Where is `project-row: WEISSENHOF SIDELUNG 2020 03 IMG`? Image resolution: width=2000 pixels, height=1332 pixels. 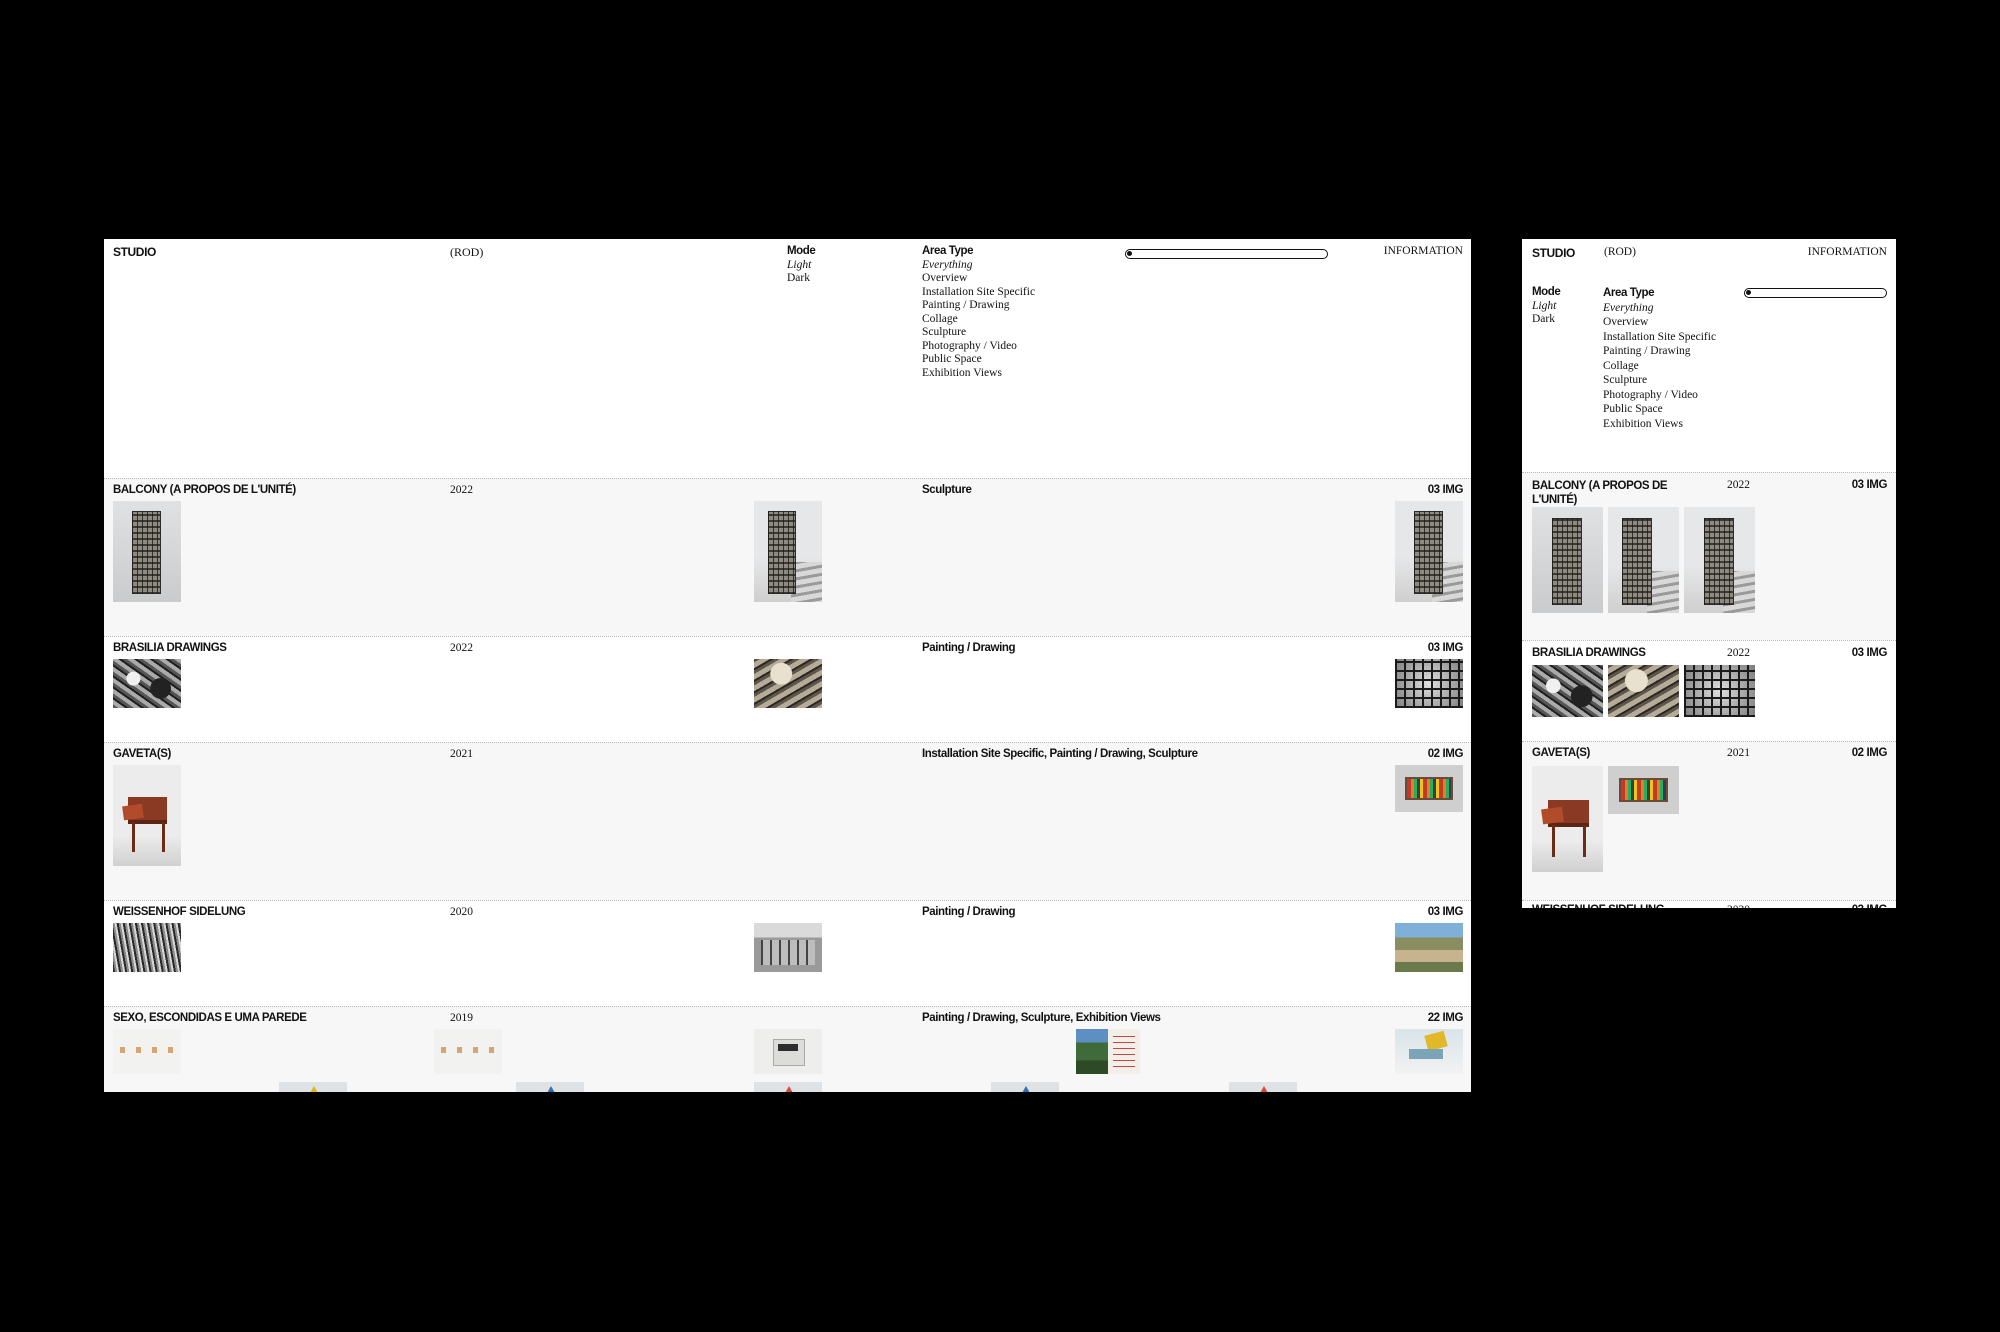 project-row: WEISSENHOF SIDELUNG 2020 03 IMG is located at coordinates (1709, 904).